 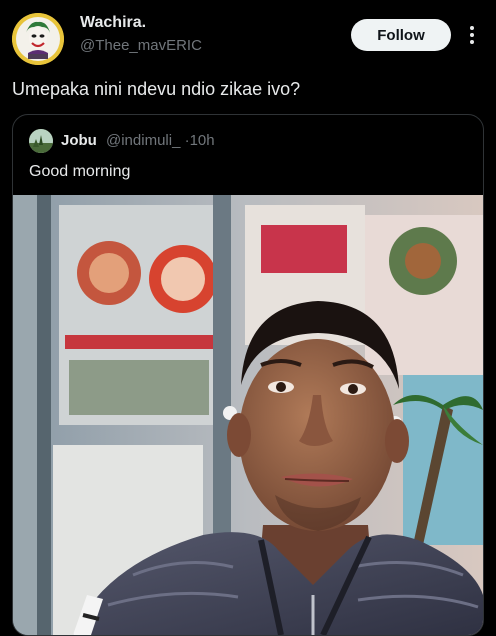 I want to click on author-handle: @Thee_mavERIC, so click(x=141, y=45).